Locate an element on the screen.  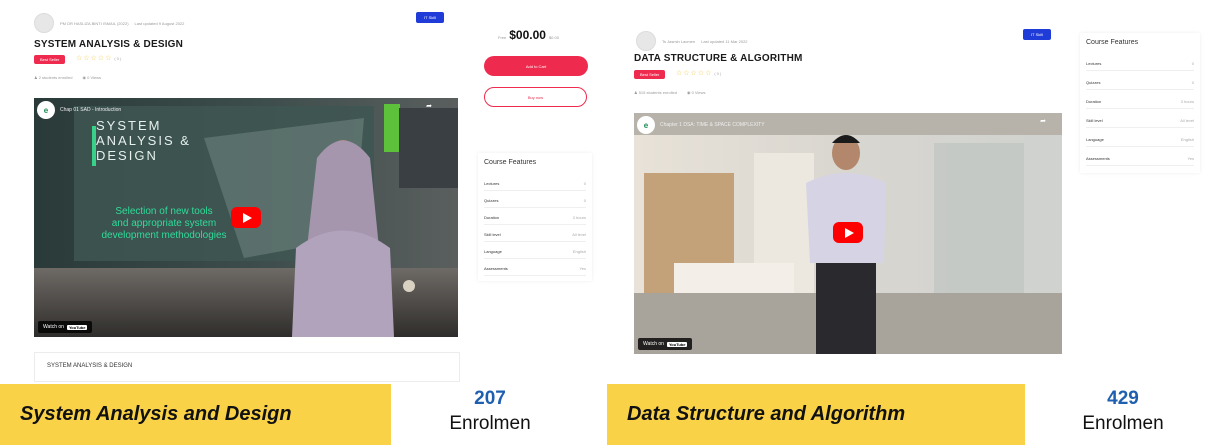
last-updated: Last updated 9 August 2022 is located at coordinates (159, 23).